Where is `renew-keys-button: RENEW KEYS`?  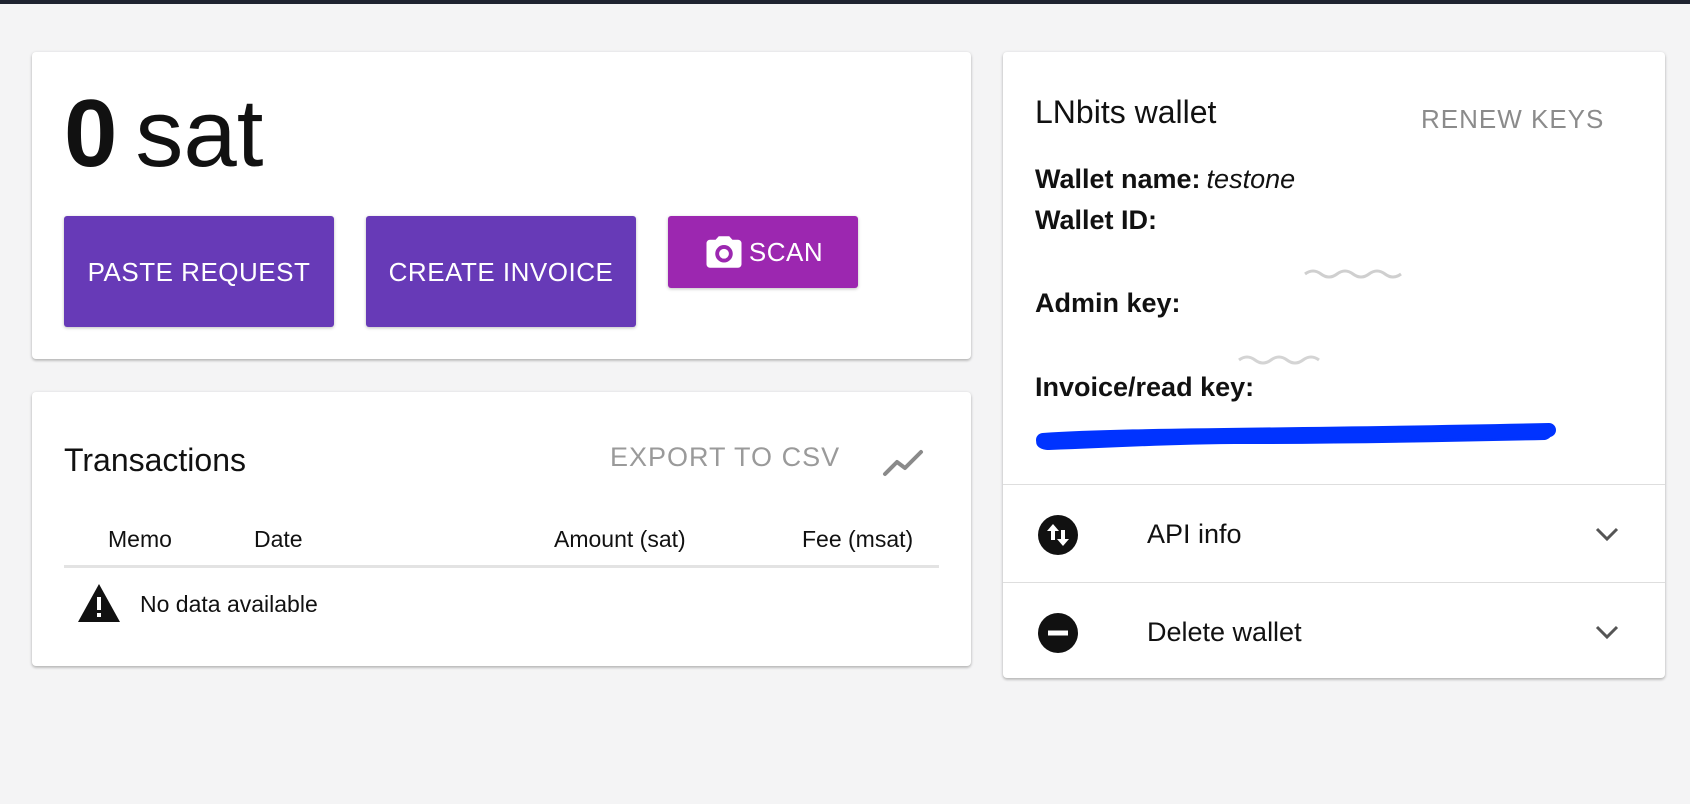
renew-keys-button: RENEW KEYS is located at coordinates (1512, 119).